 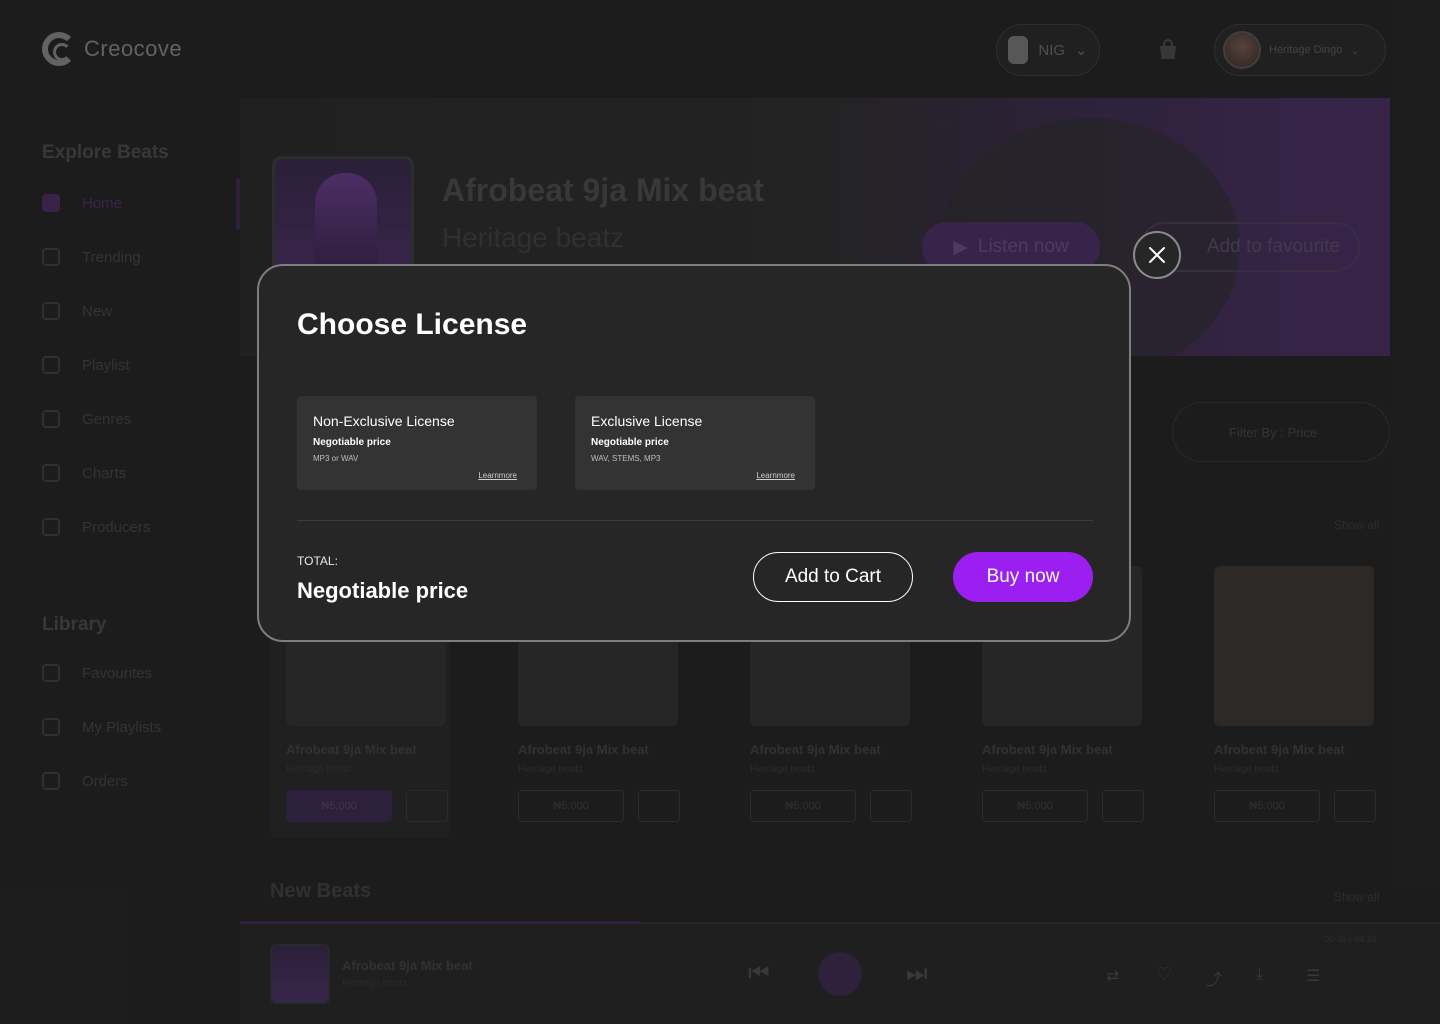 I want to click on close-icon, so click(x=1157, y=255).